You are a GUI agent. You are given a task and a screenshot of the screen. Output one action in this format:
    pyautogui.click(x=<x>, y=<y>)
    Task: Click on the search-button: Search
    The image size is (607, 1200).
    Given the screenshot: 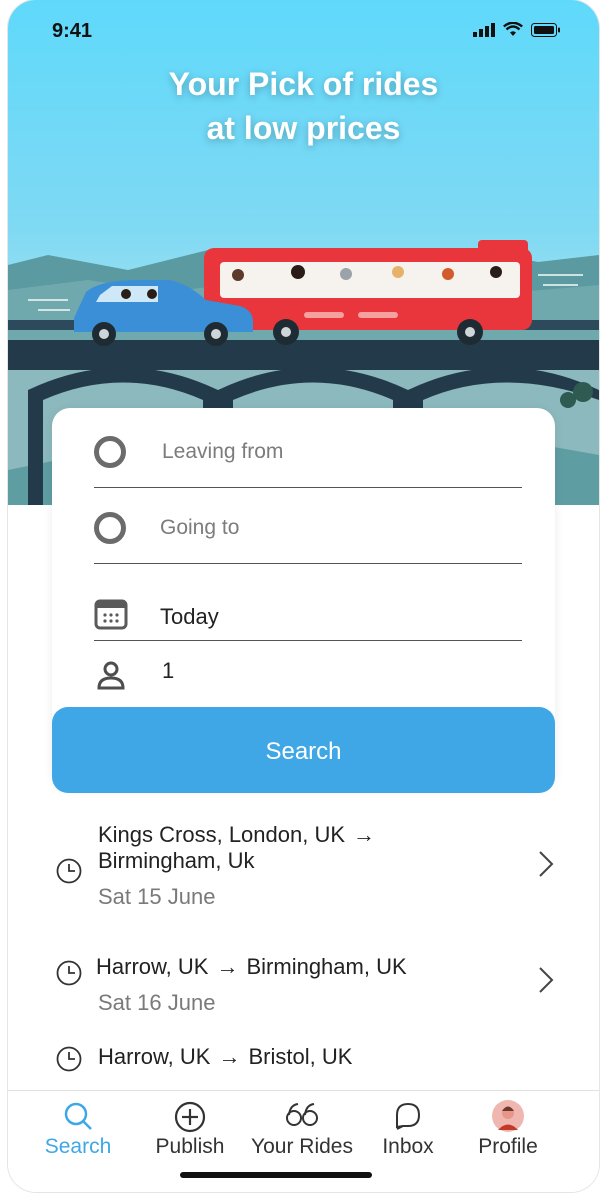 What is the action you would take?
    pyautogui.click(x=303, y=750)
    